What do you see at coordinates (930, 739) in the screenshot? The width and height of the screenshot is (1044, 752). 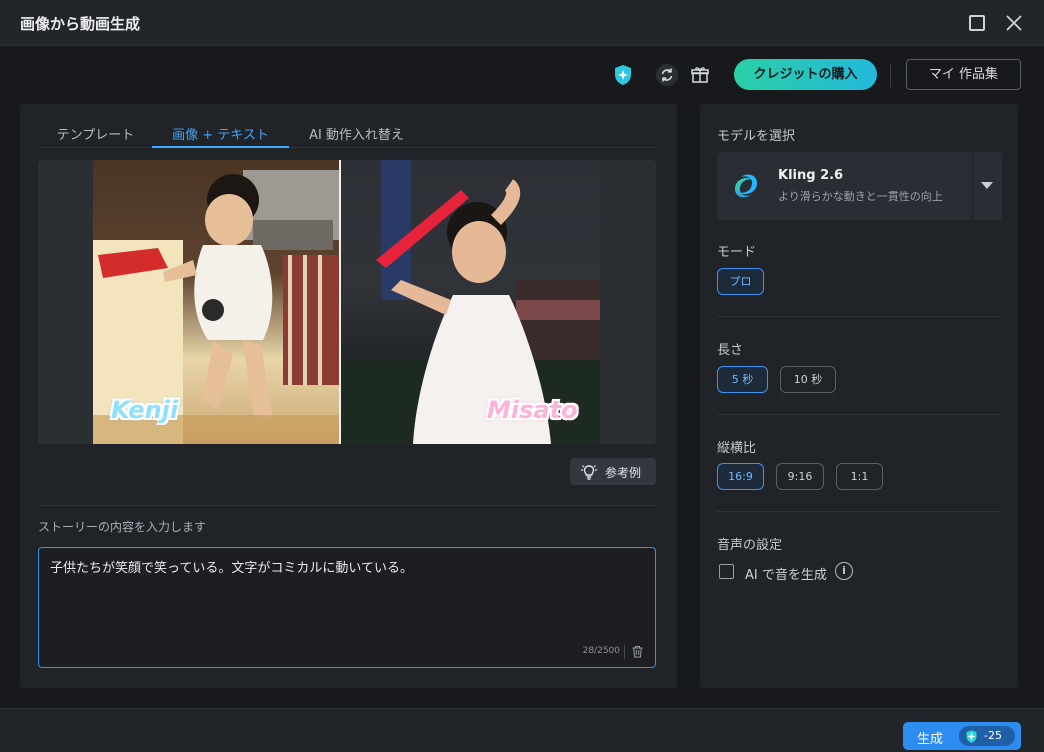 I see `generate-button-label: 生成` at bounding box center [930, 739].